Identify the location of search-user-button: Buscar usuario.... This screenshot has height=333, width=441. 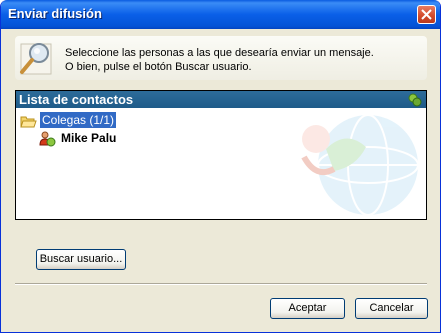
(81, 259).